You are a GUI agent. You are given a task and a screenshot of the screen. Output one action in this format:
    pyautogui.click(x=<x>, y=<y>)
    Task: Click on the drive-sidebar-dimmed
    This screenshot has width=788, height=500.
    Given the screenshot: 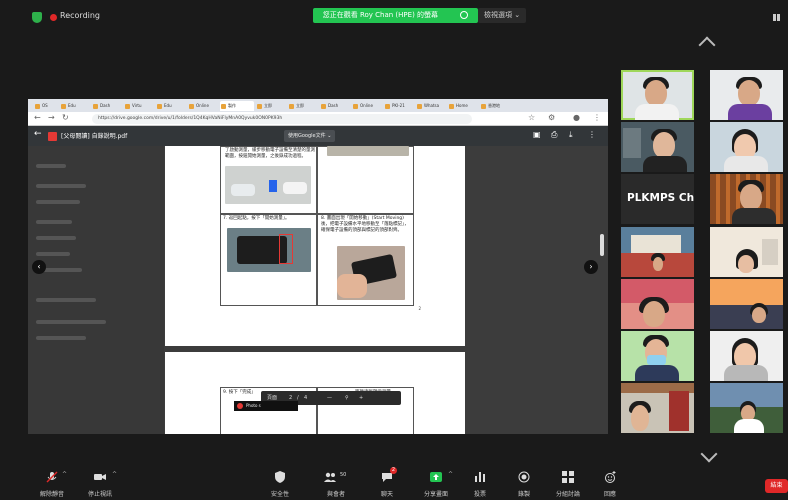 What is the action you would take?
    pyautogui.click(x=96, y=290)
    